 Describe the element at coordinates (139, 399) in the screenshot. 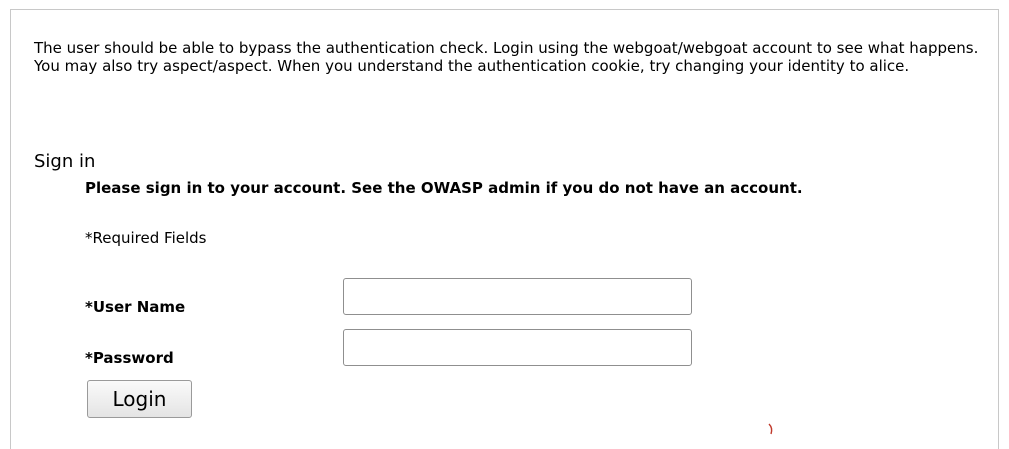

I see `login-button: Login` at that location.